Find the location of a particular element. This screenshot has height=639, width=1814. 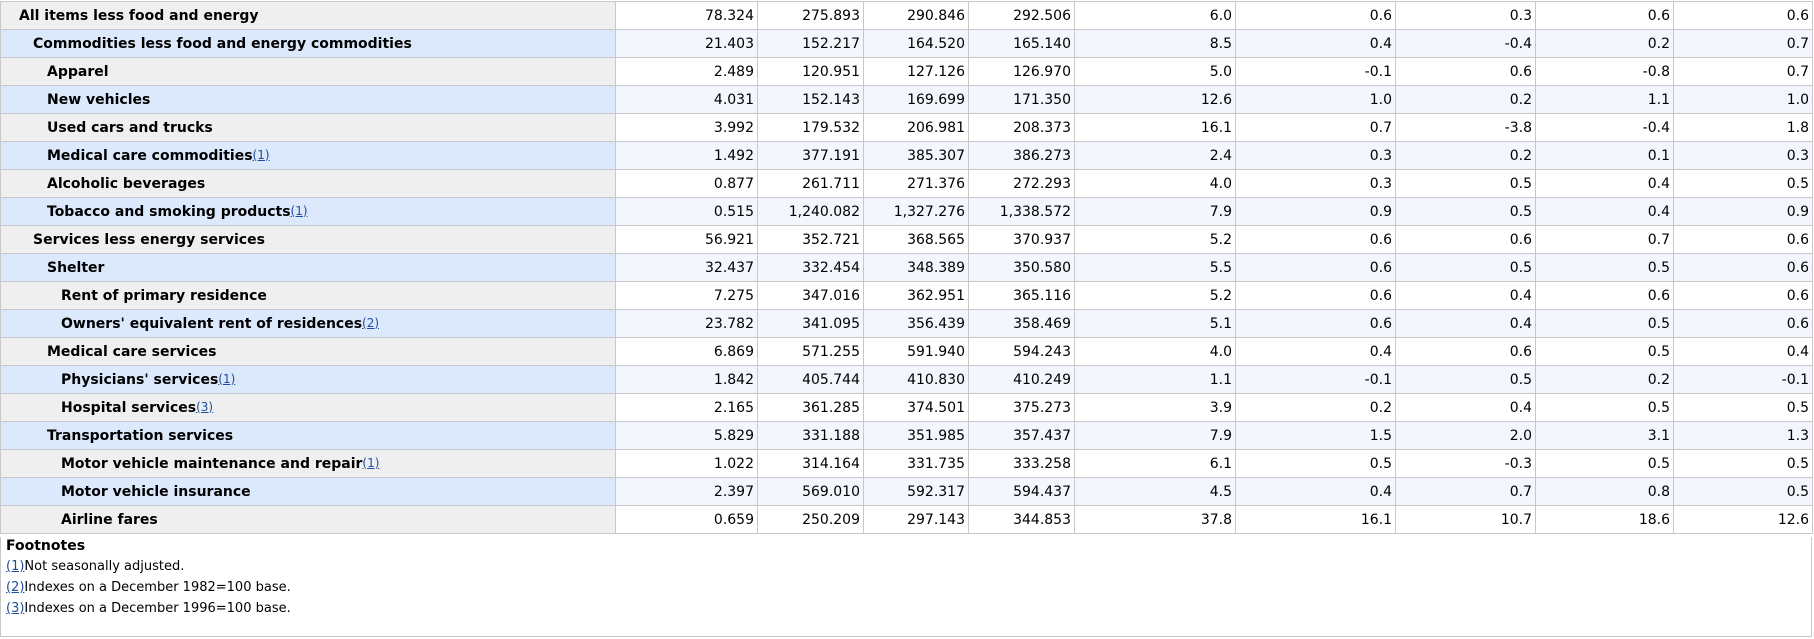

data-cell: 385.307 is located at coordinates (916, 155).